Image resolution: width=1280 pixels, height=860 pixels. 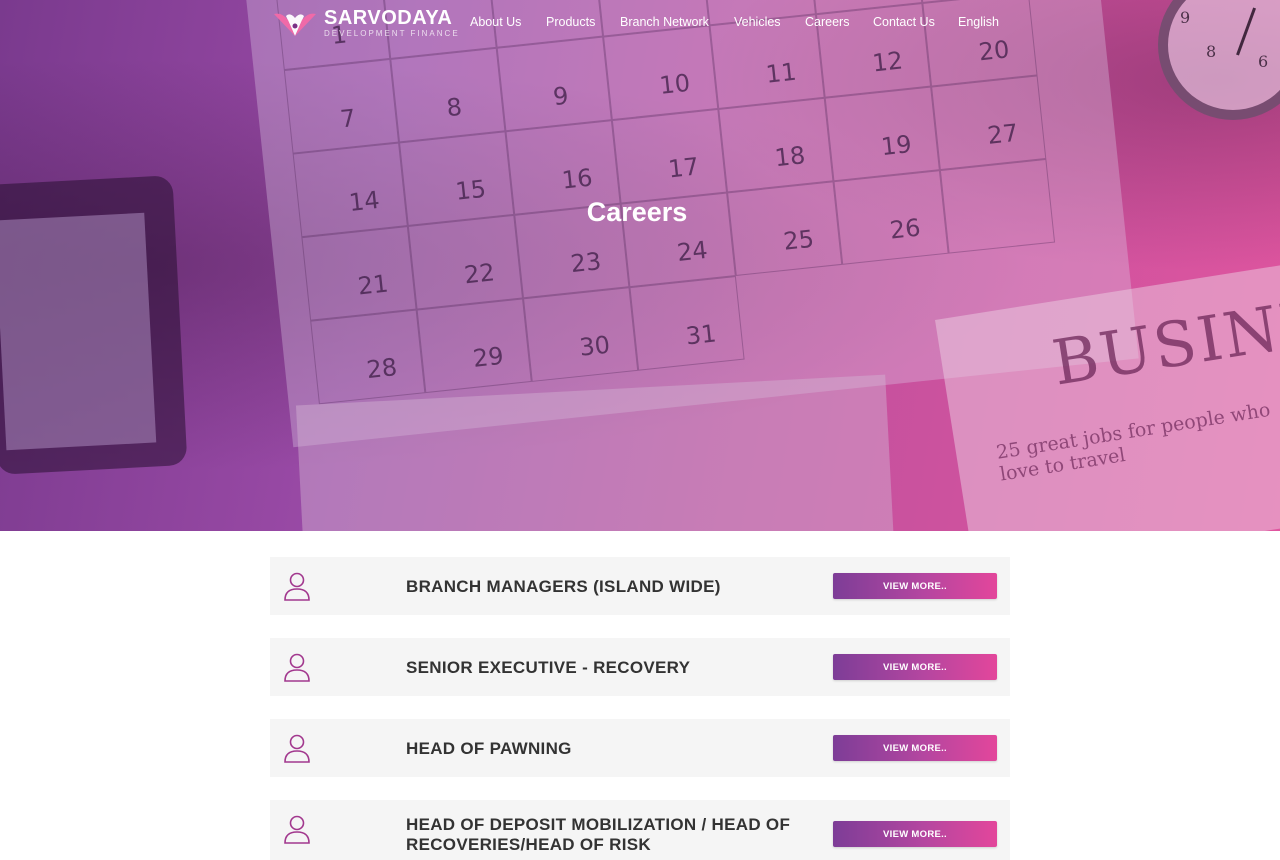 I want to click on calendar-day-number: 21, so click(x=373, y=285).